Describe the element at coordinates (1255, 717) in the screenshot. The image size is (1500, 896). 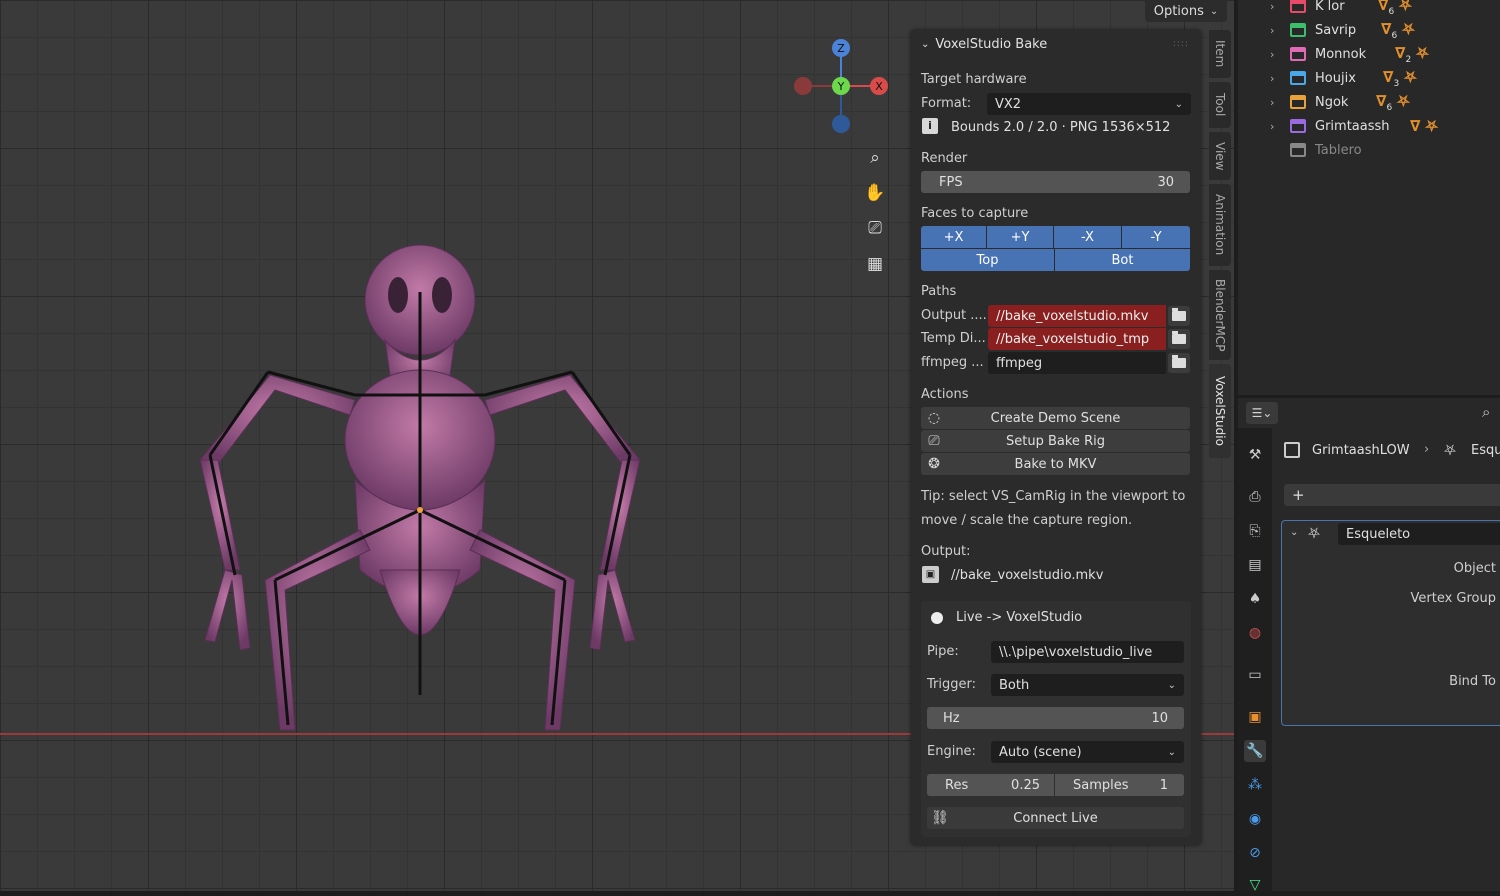
I see `object-icon: ▣` at that location.